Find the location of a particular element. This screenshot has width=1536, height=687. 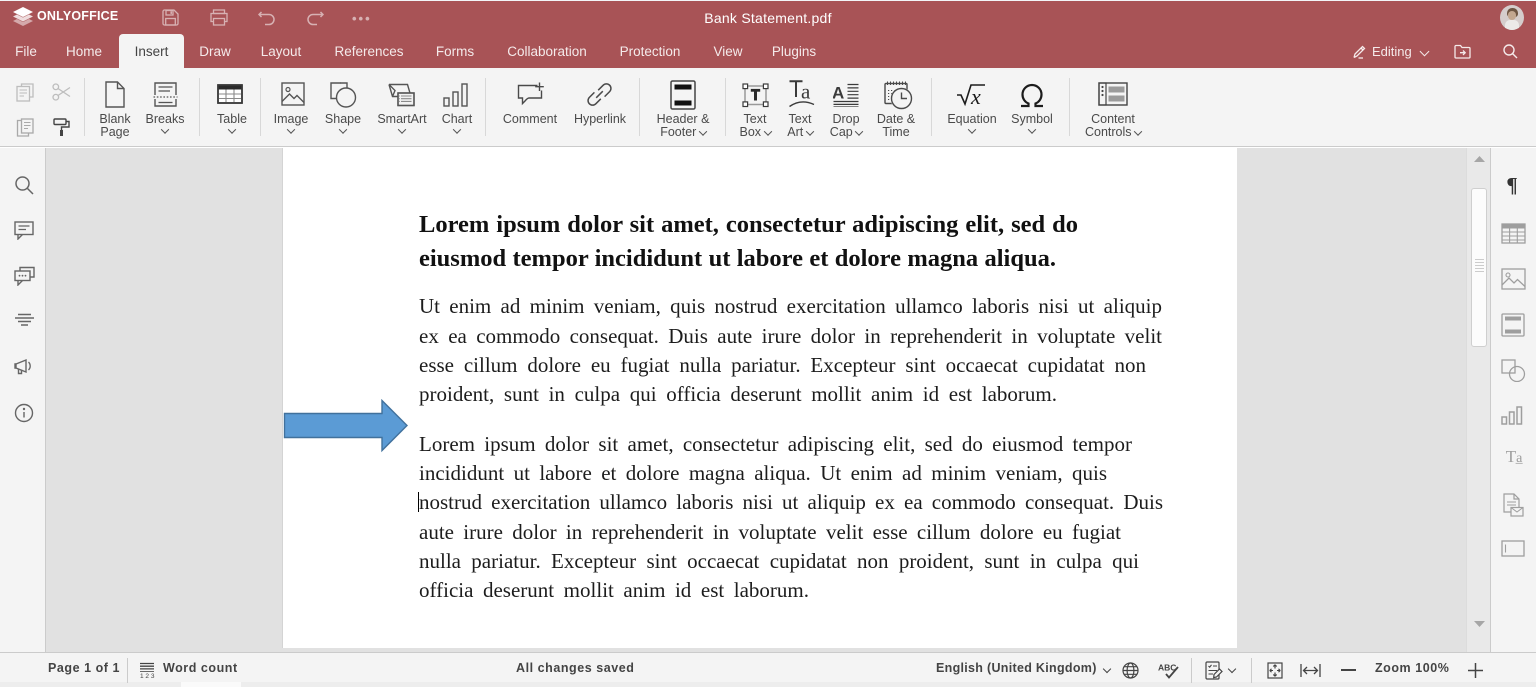

svg-text: a is located at coordinates (806, 92).